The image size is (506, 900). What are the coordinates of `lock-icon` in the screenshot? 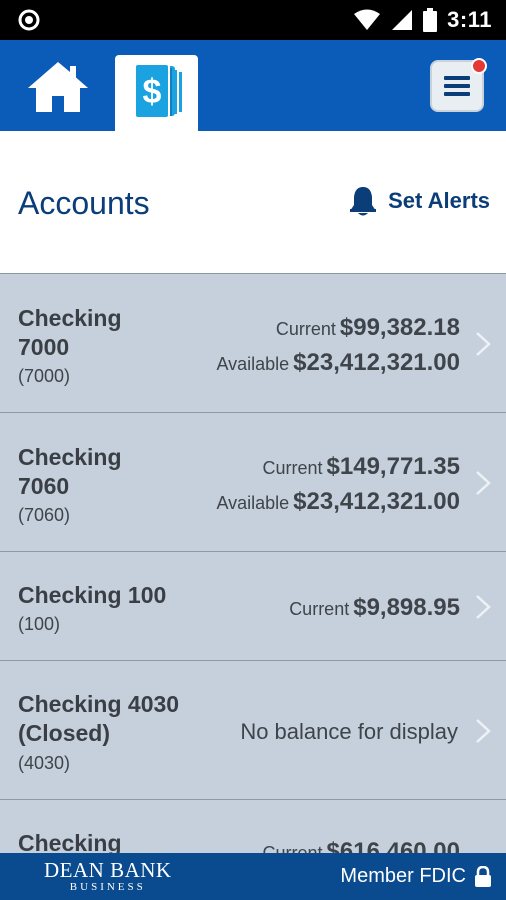 It's located at (483, 876).